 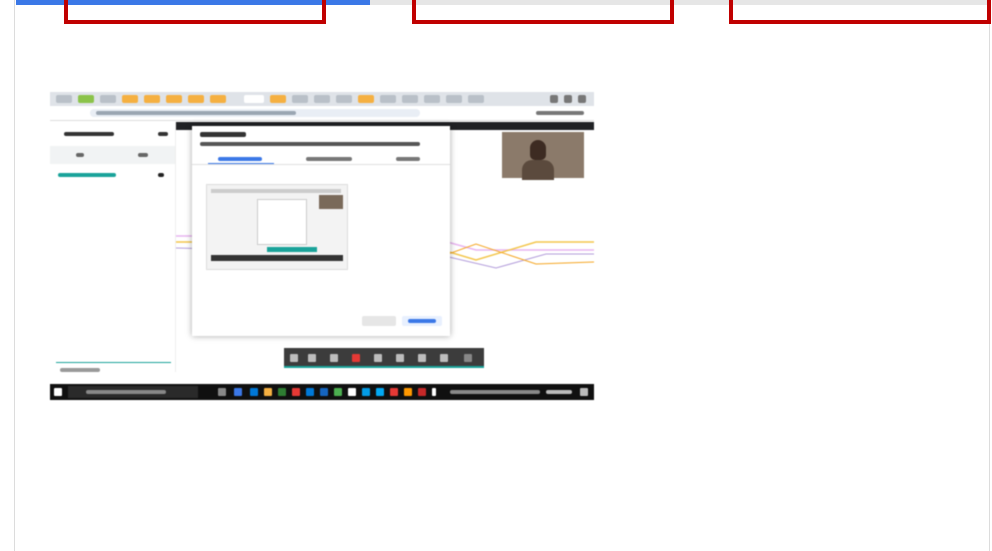 I want to click on sidebar-tabs, so click(x=112, y=155).